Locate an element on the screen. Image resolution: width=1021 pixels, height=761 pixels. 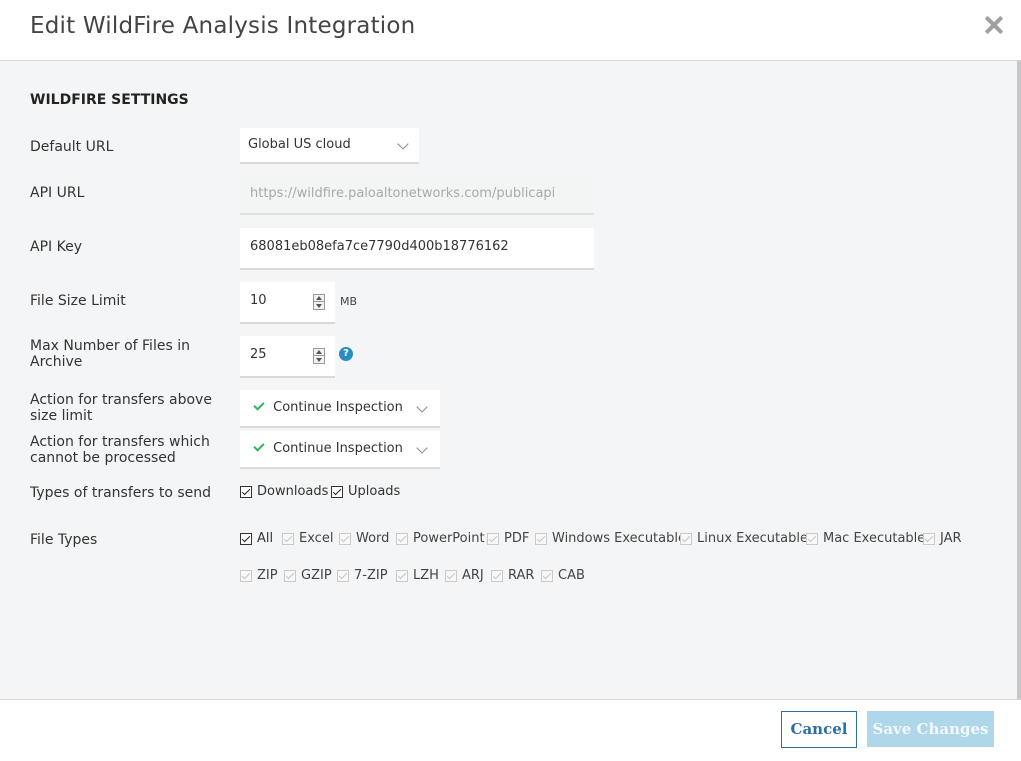
checkbox-label: Excel is located at coordinates (316, 538).